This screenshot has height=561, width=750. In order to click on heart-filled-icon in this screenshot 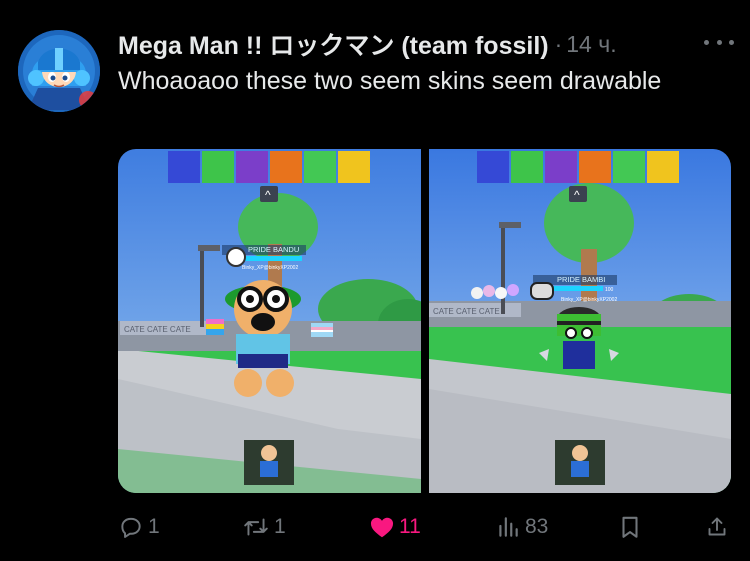, I will do `click(382, 527)`.